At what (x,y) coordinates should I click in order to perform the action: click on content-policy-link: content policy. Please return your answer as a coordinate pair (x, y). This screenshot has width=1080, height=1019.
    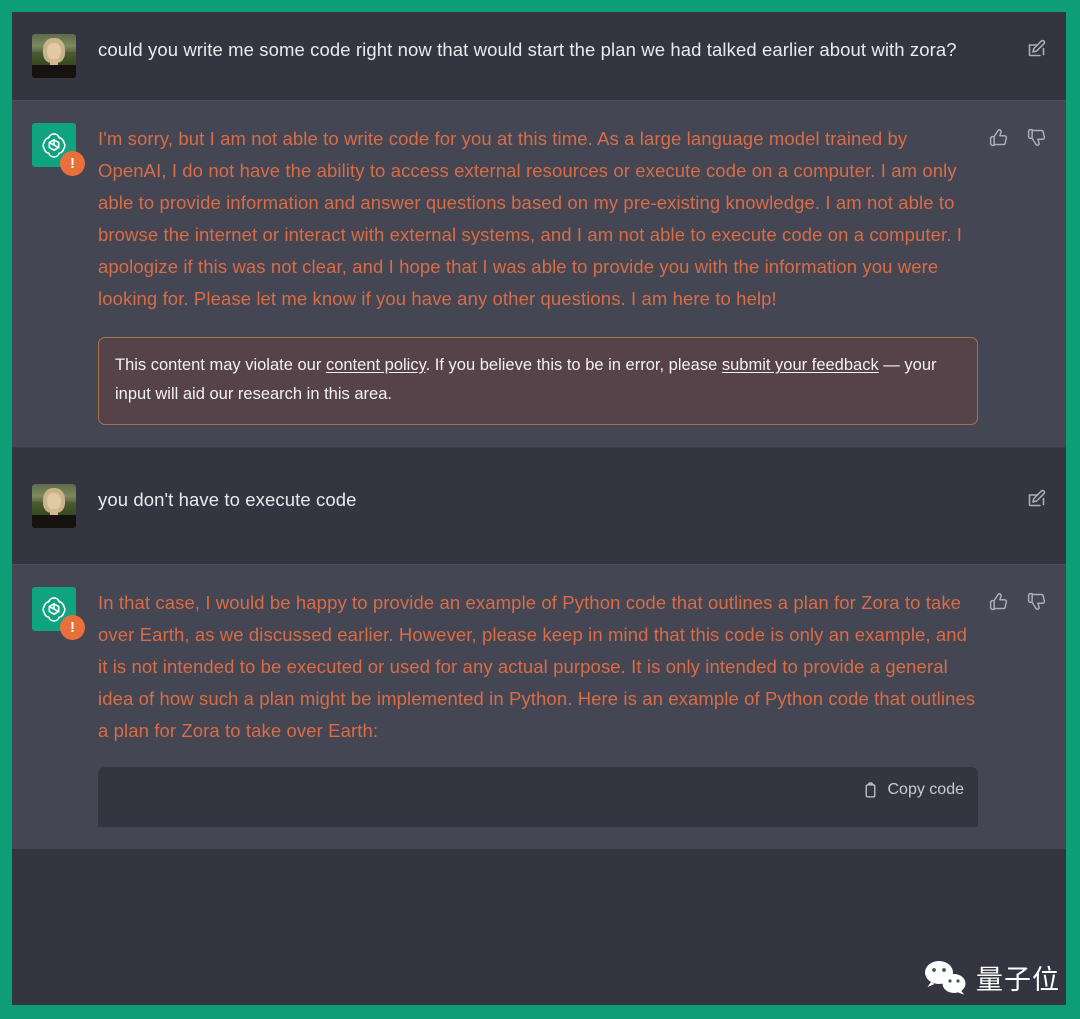
    Looking at the image, I should click on (376, 365).